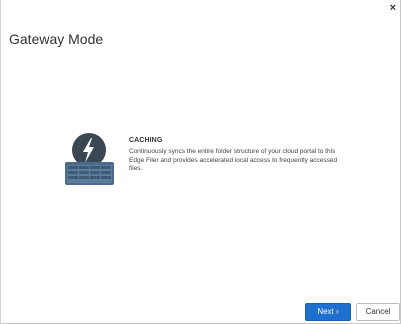 The image size is (401, 324). What do you see at coordinates (146, 140) in the screenshot?
I see `caching-heading: CACHING` at bounding box center [146, 140].